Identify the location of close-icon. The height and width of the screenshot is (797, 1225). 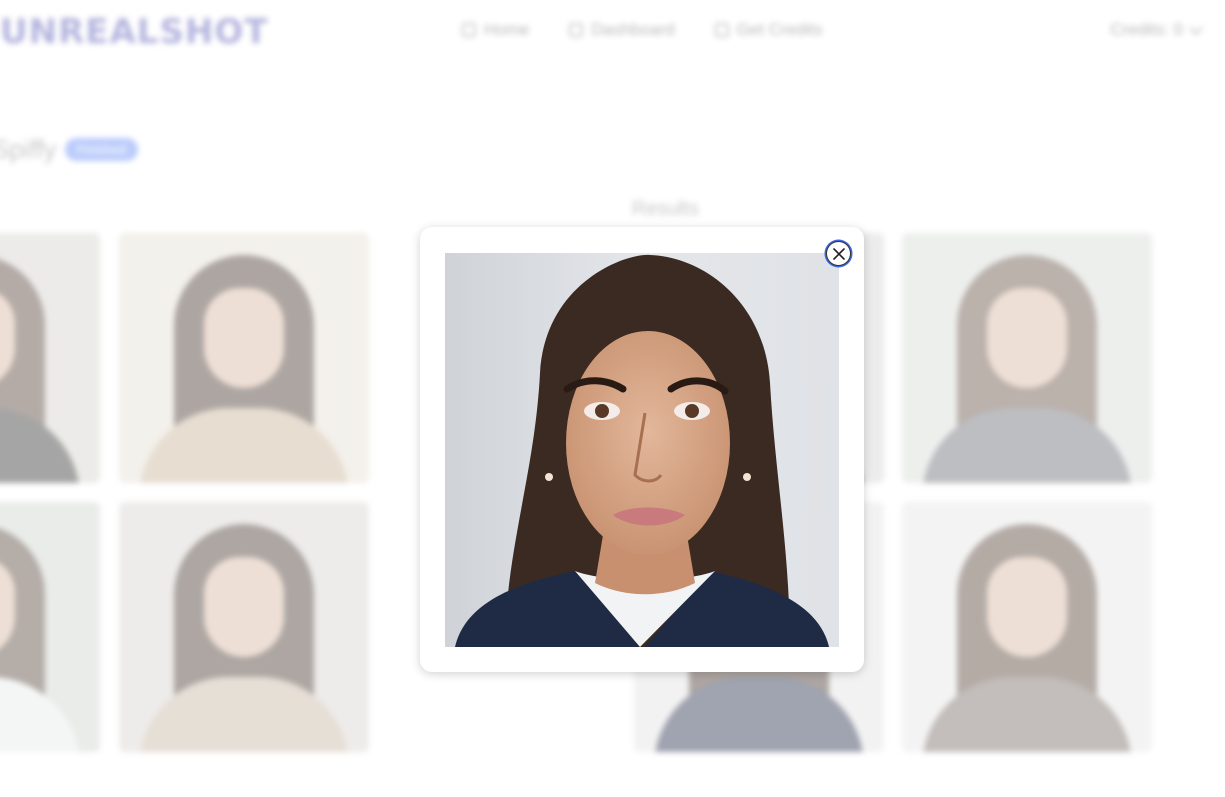
(838, 253).